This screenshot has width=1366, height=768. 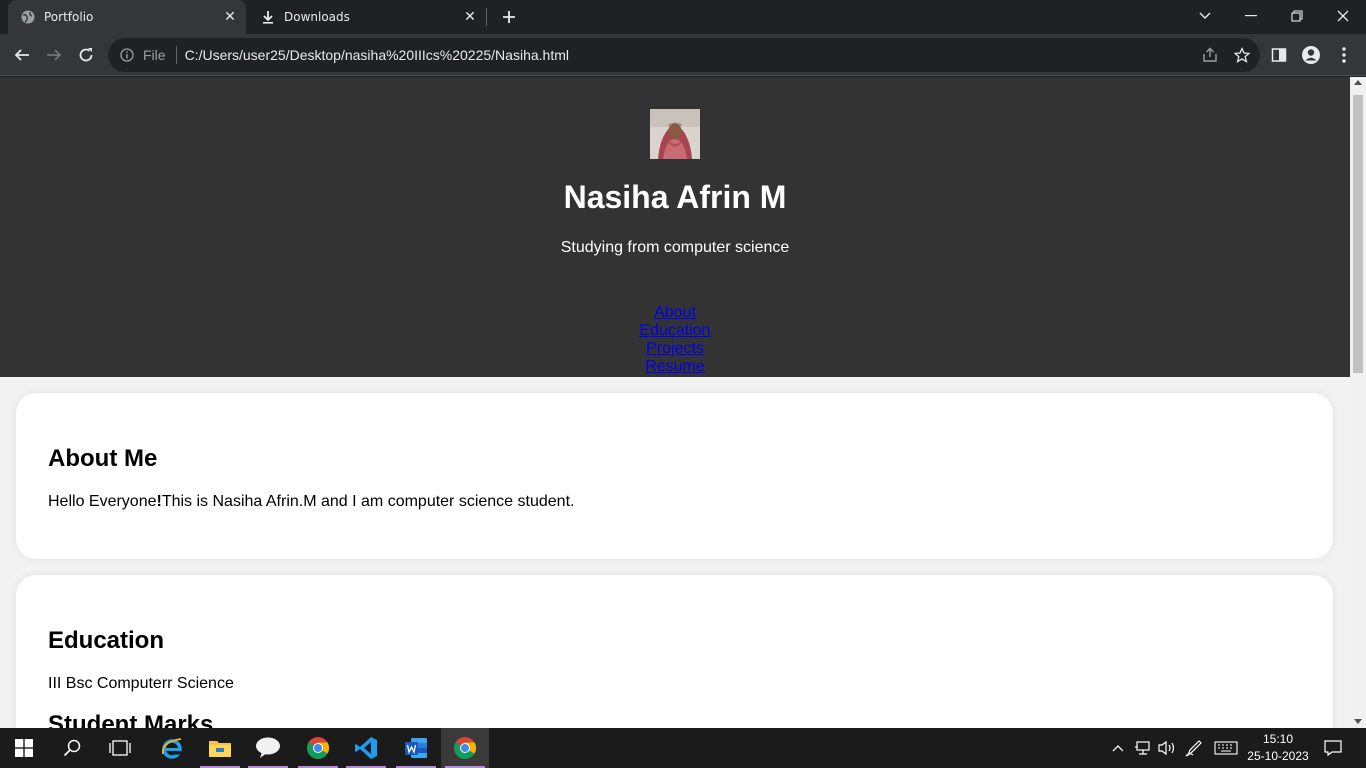 I want to click on clock-time: 15:10, so click(x=1278, y=739).